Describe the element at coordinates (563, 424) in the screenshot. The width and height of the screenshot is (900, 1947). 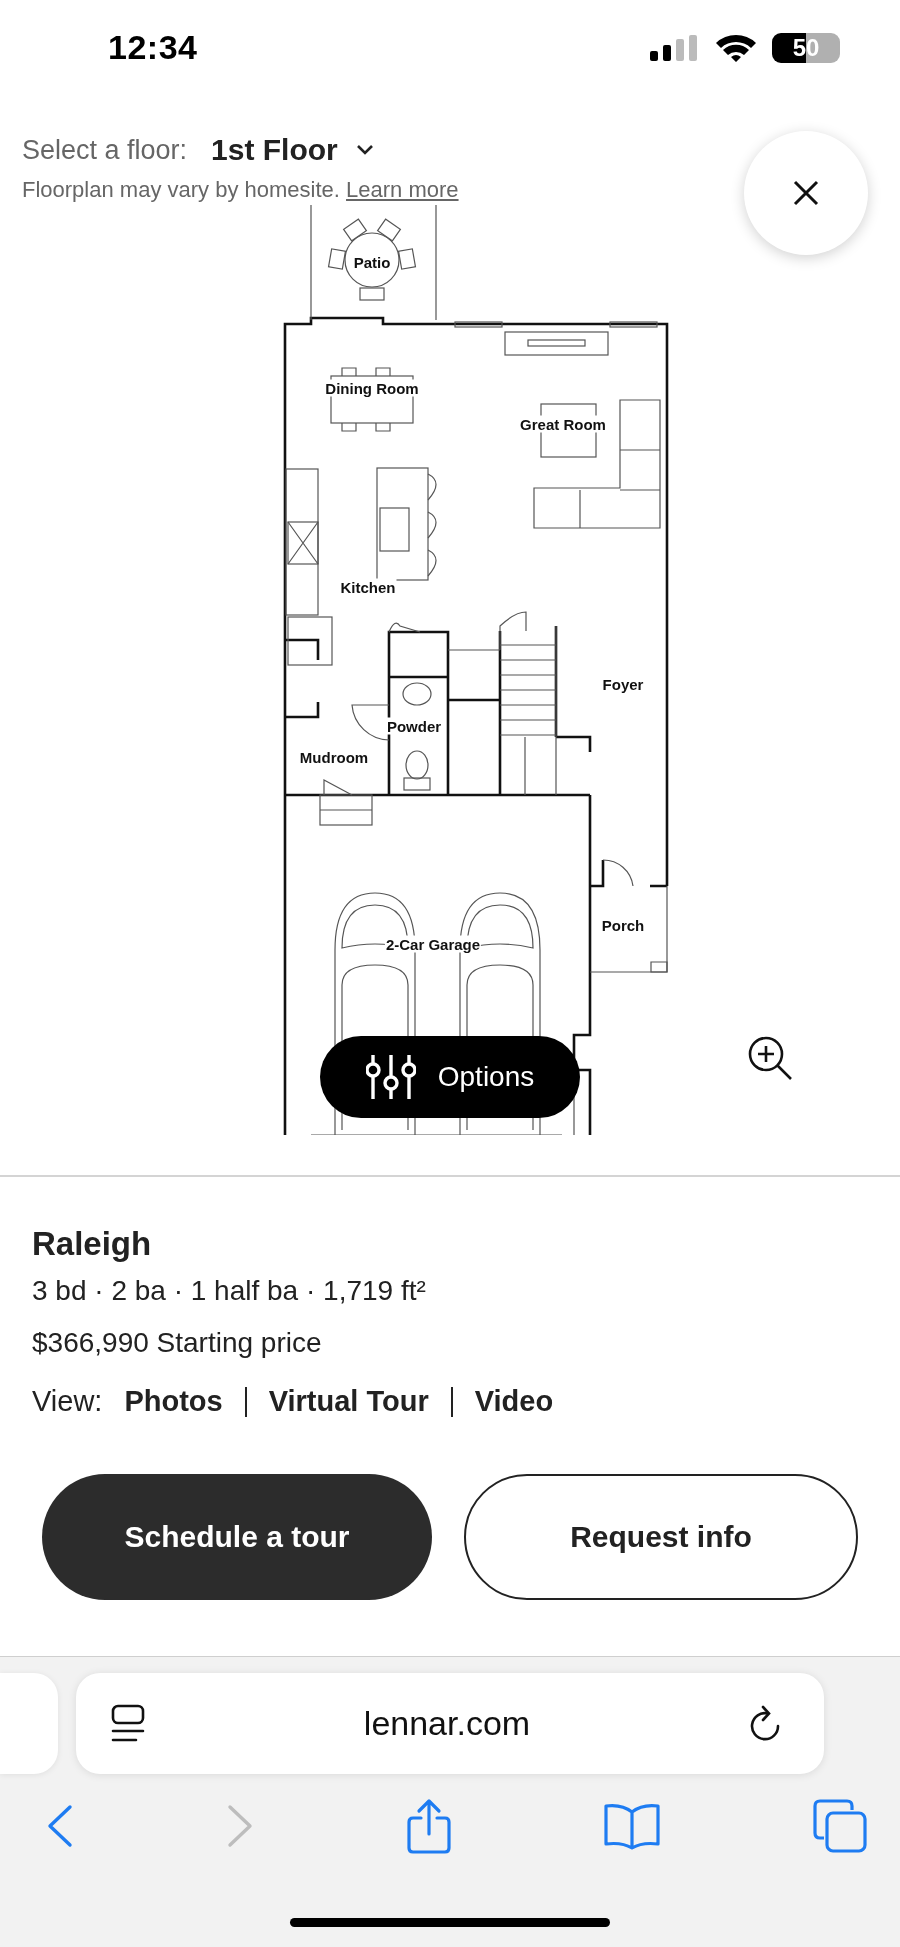
I see `room-label: Great Room` at that location.